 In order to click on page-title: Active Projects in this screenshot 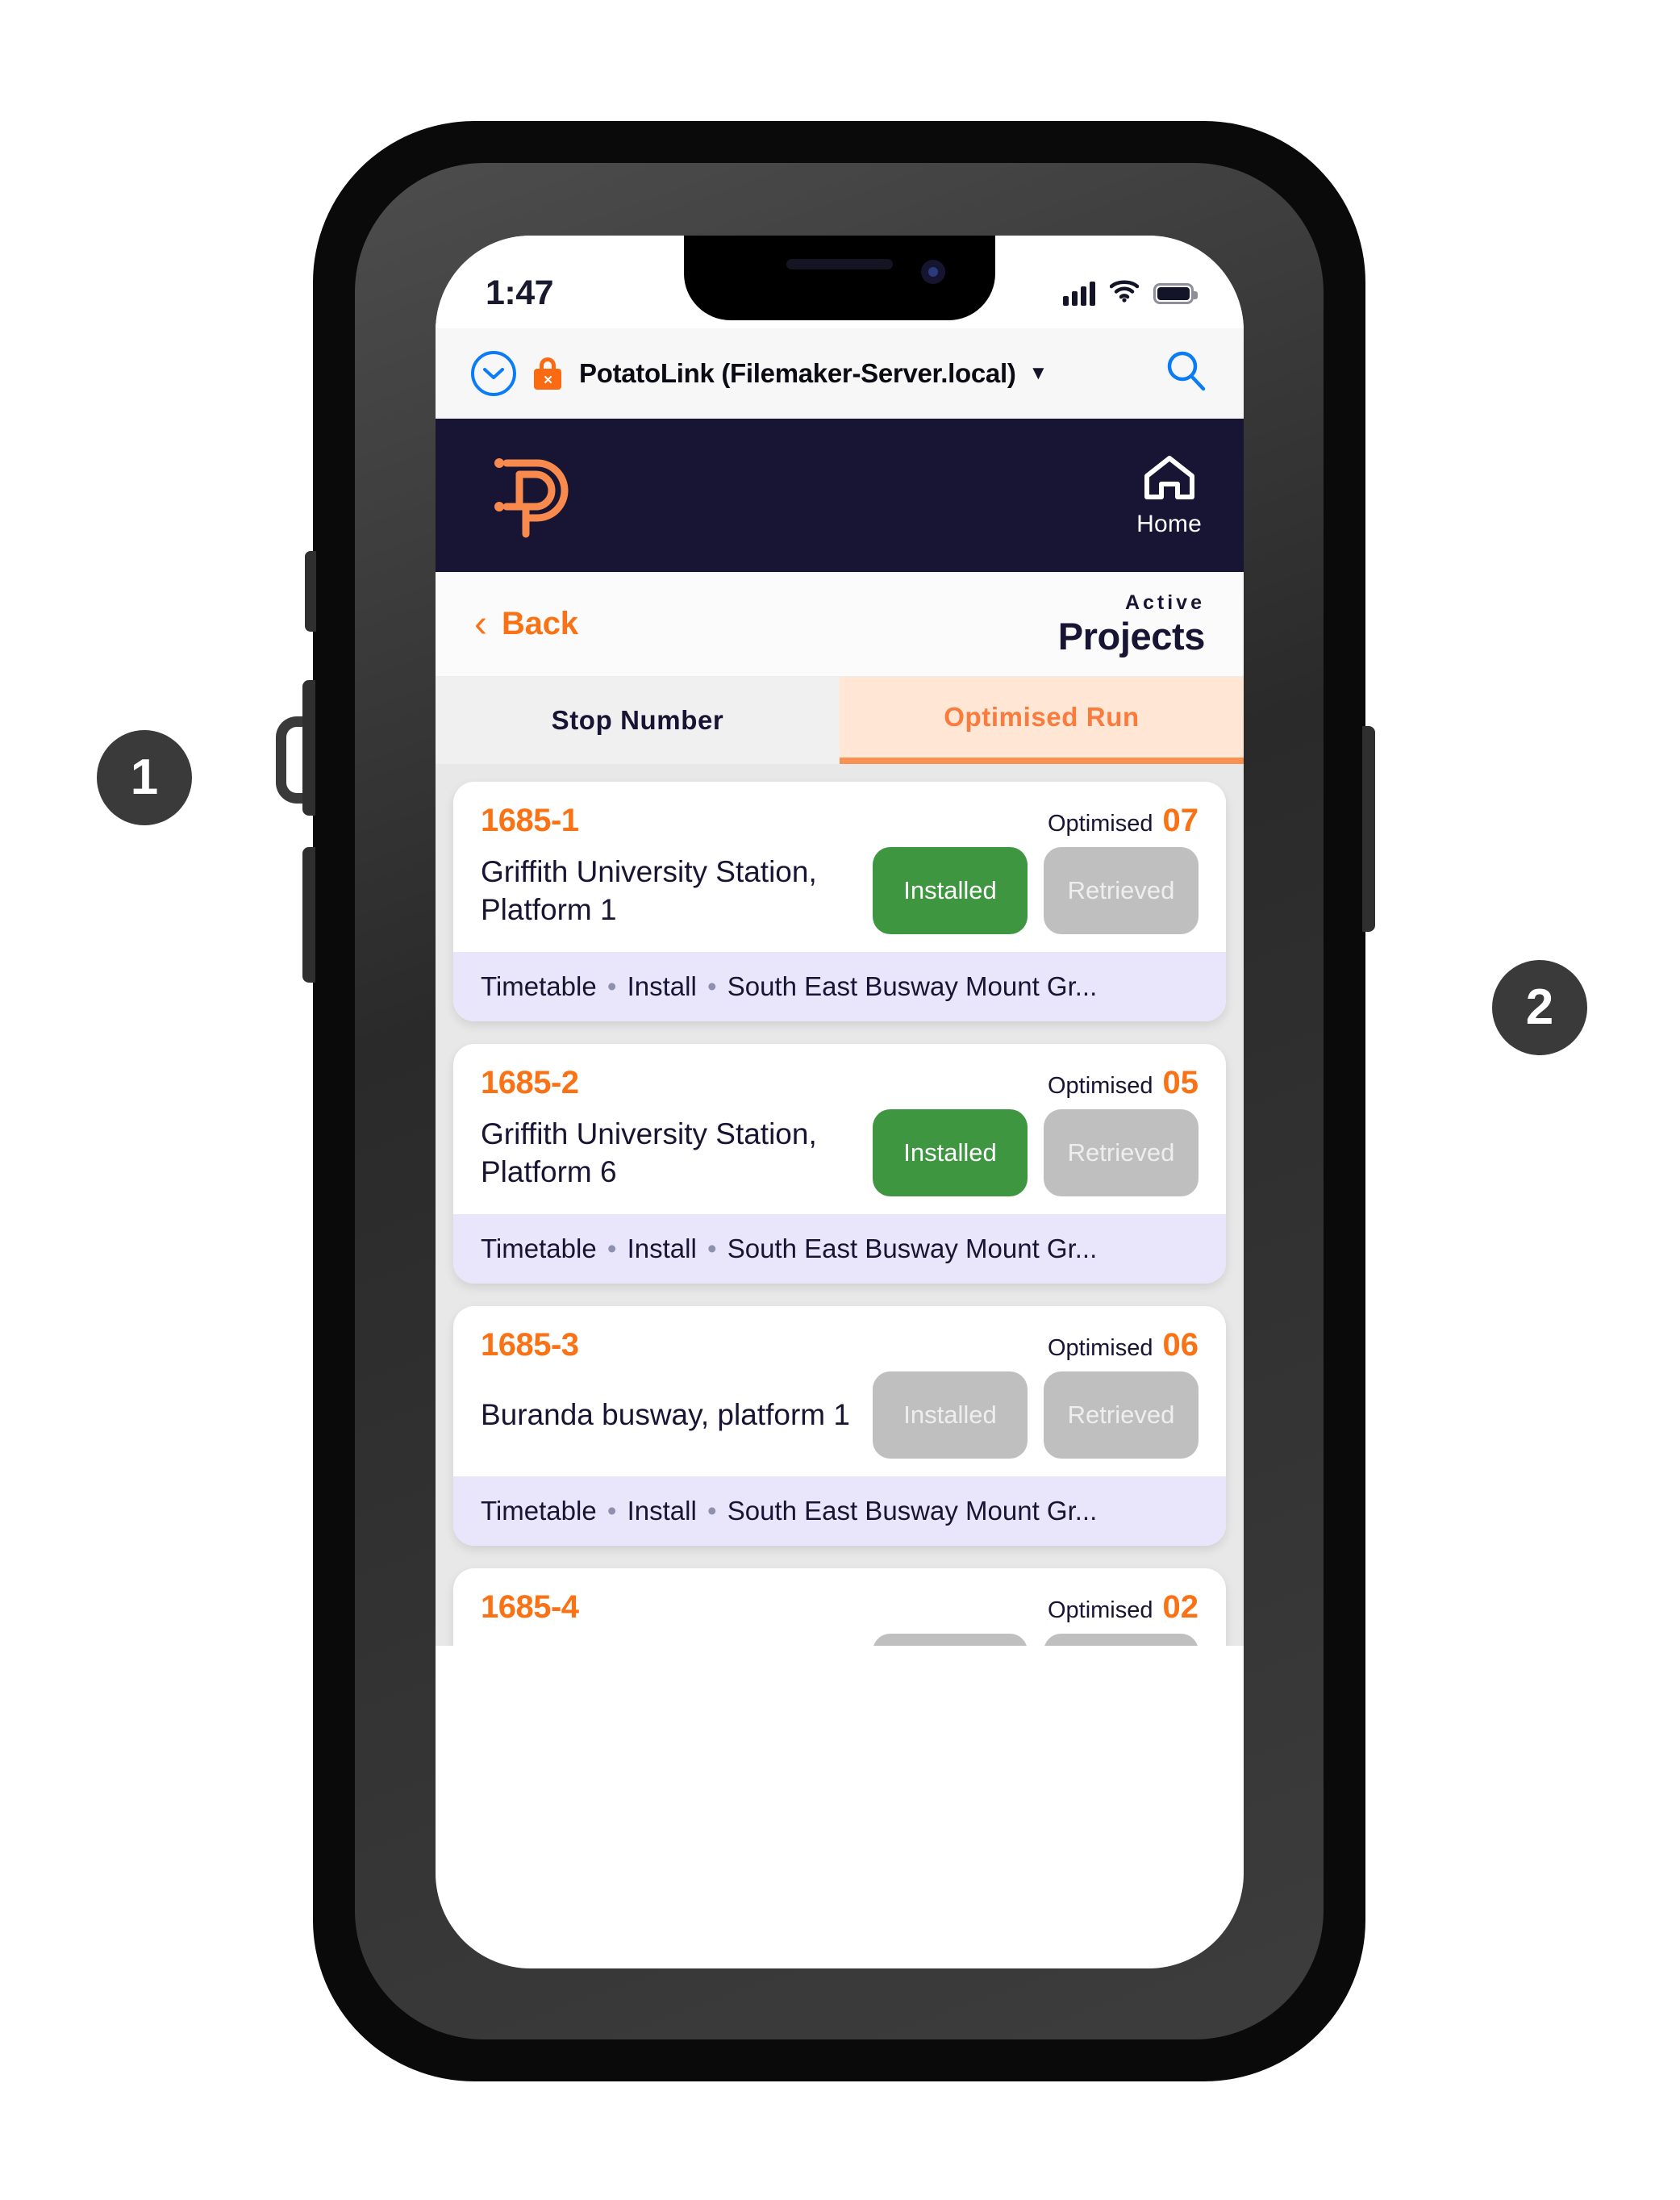, I will do `click(1131, 624)`.